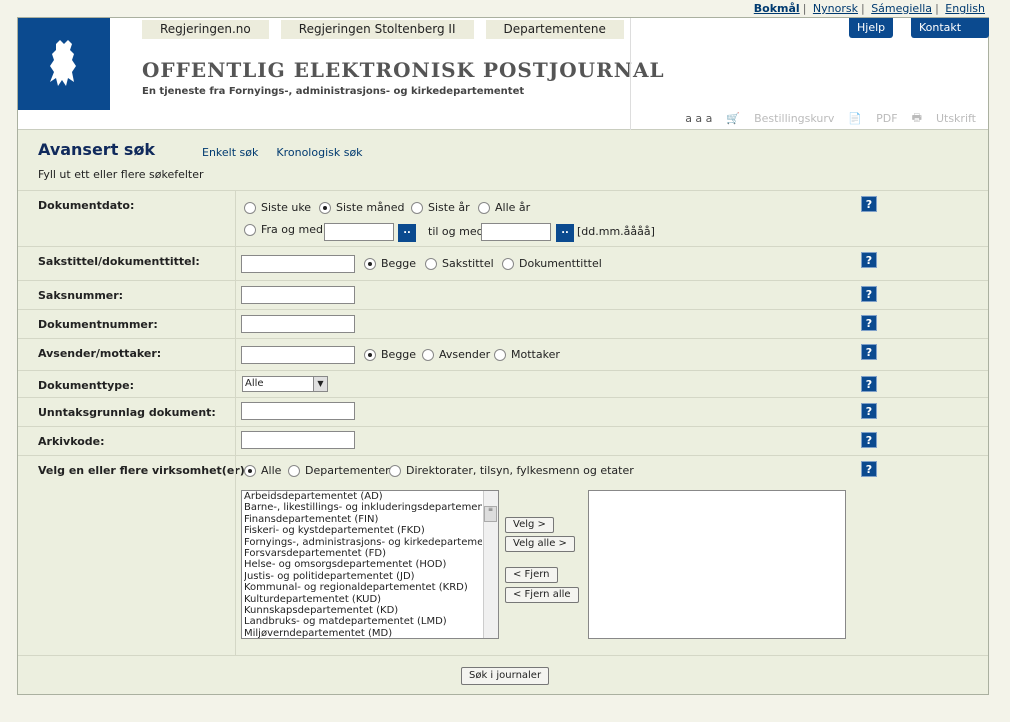 The height and width of the screenshot is (722, 1010). I want to click on exempt-row: Unntaksgrunnlag dokument: ?, so click(503, 411).